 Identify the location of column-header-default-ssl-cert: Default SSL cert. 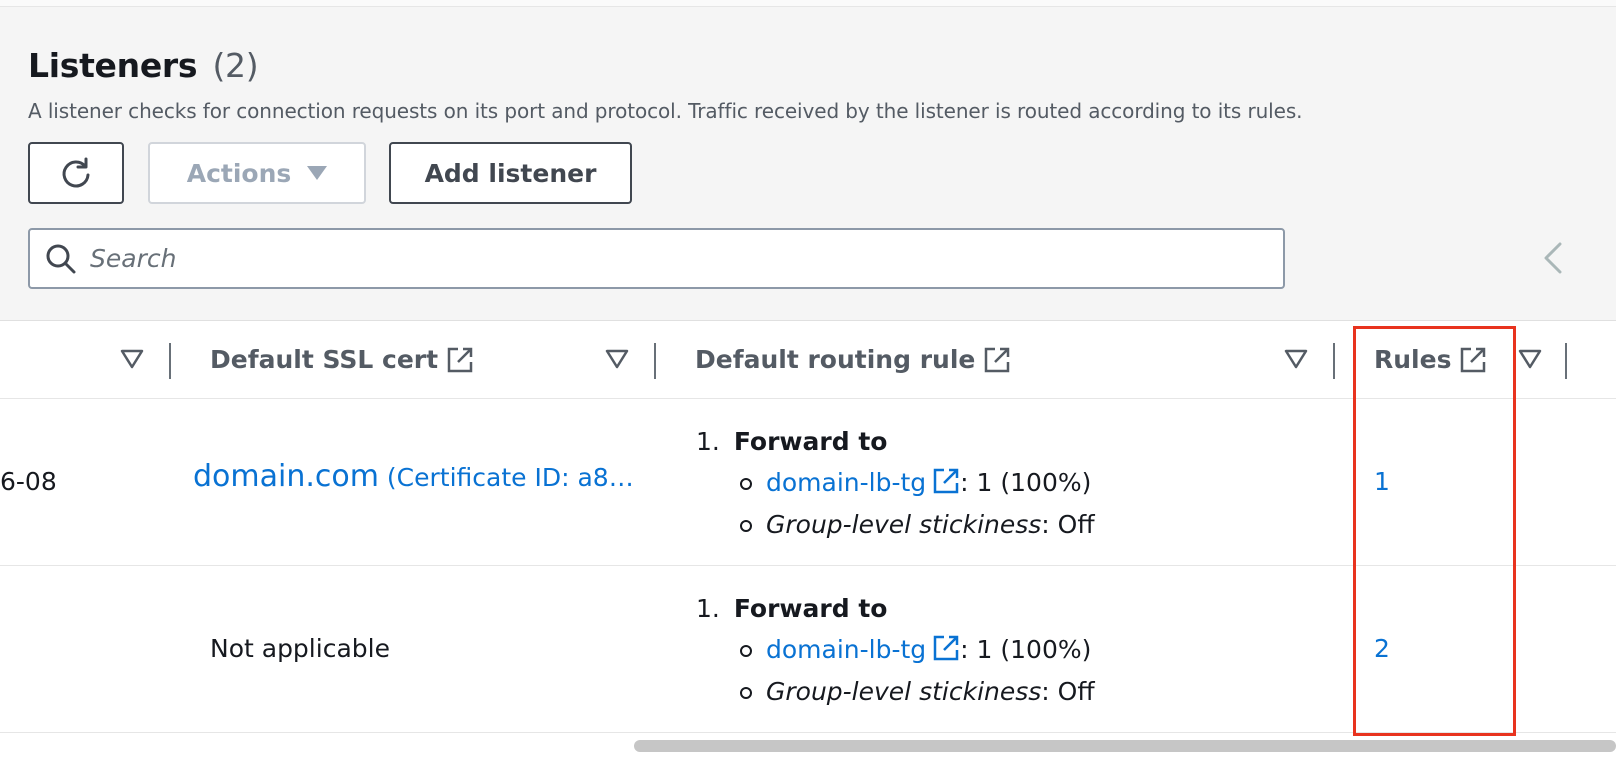
(342, 359).